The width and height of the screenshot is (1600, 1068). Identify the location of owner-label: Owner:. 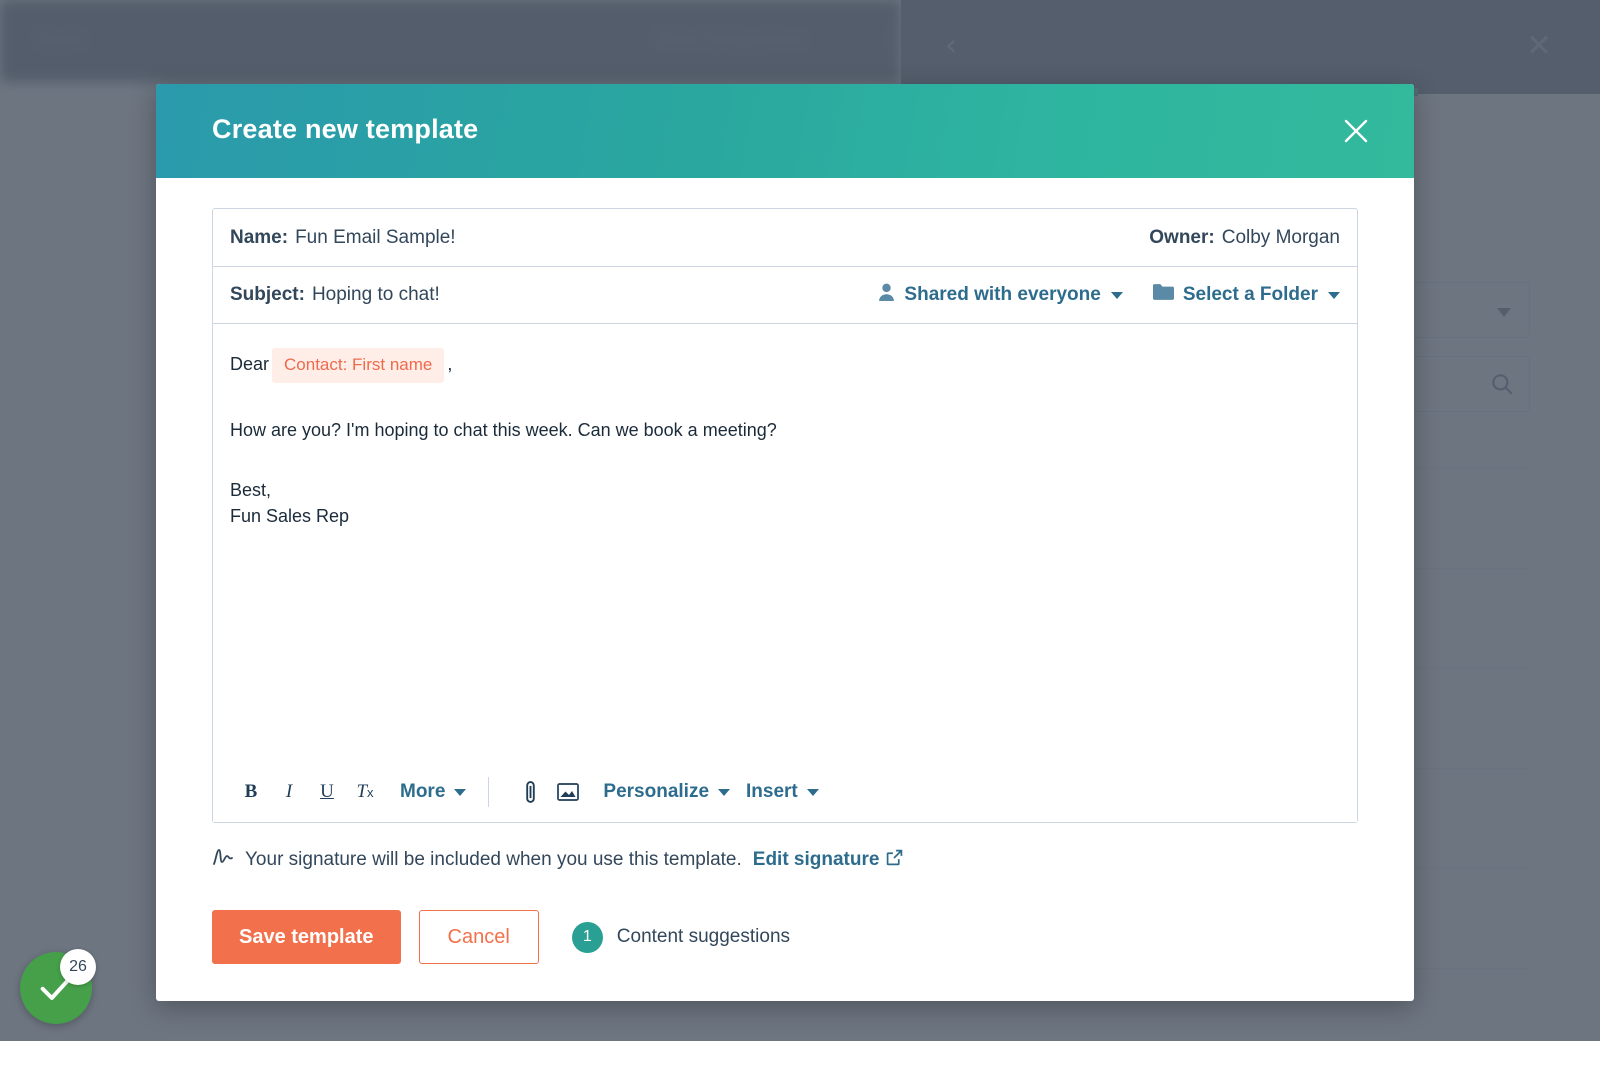
(1181, 238).